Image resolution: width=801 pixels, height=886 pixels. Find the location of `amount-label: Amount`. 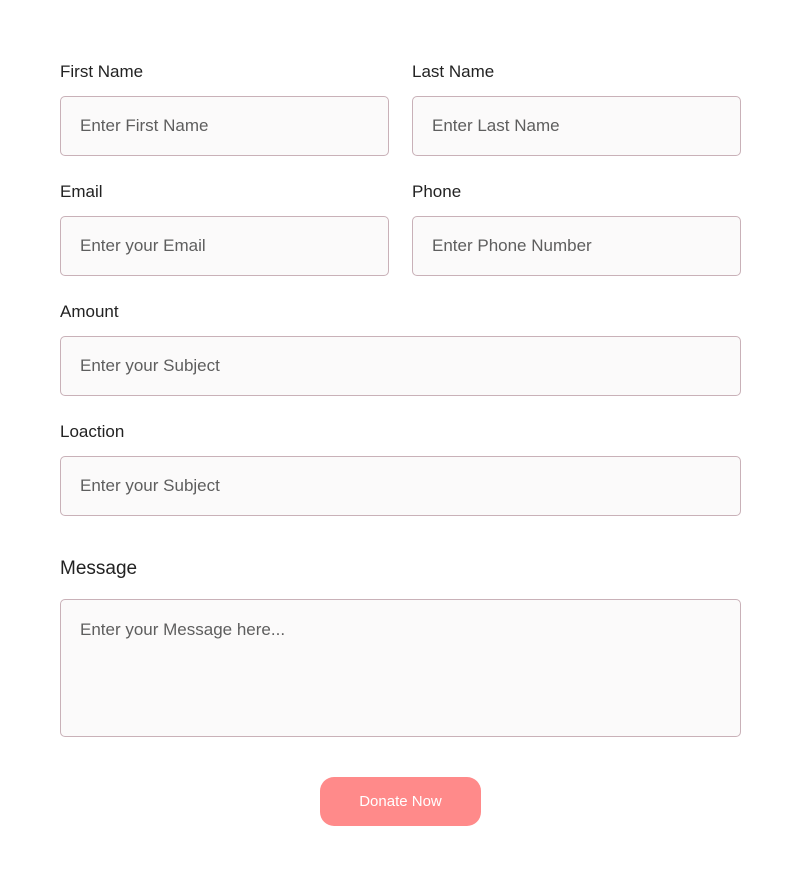

amount-label: Amount is located at coordinates (89, 311).